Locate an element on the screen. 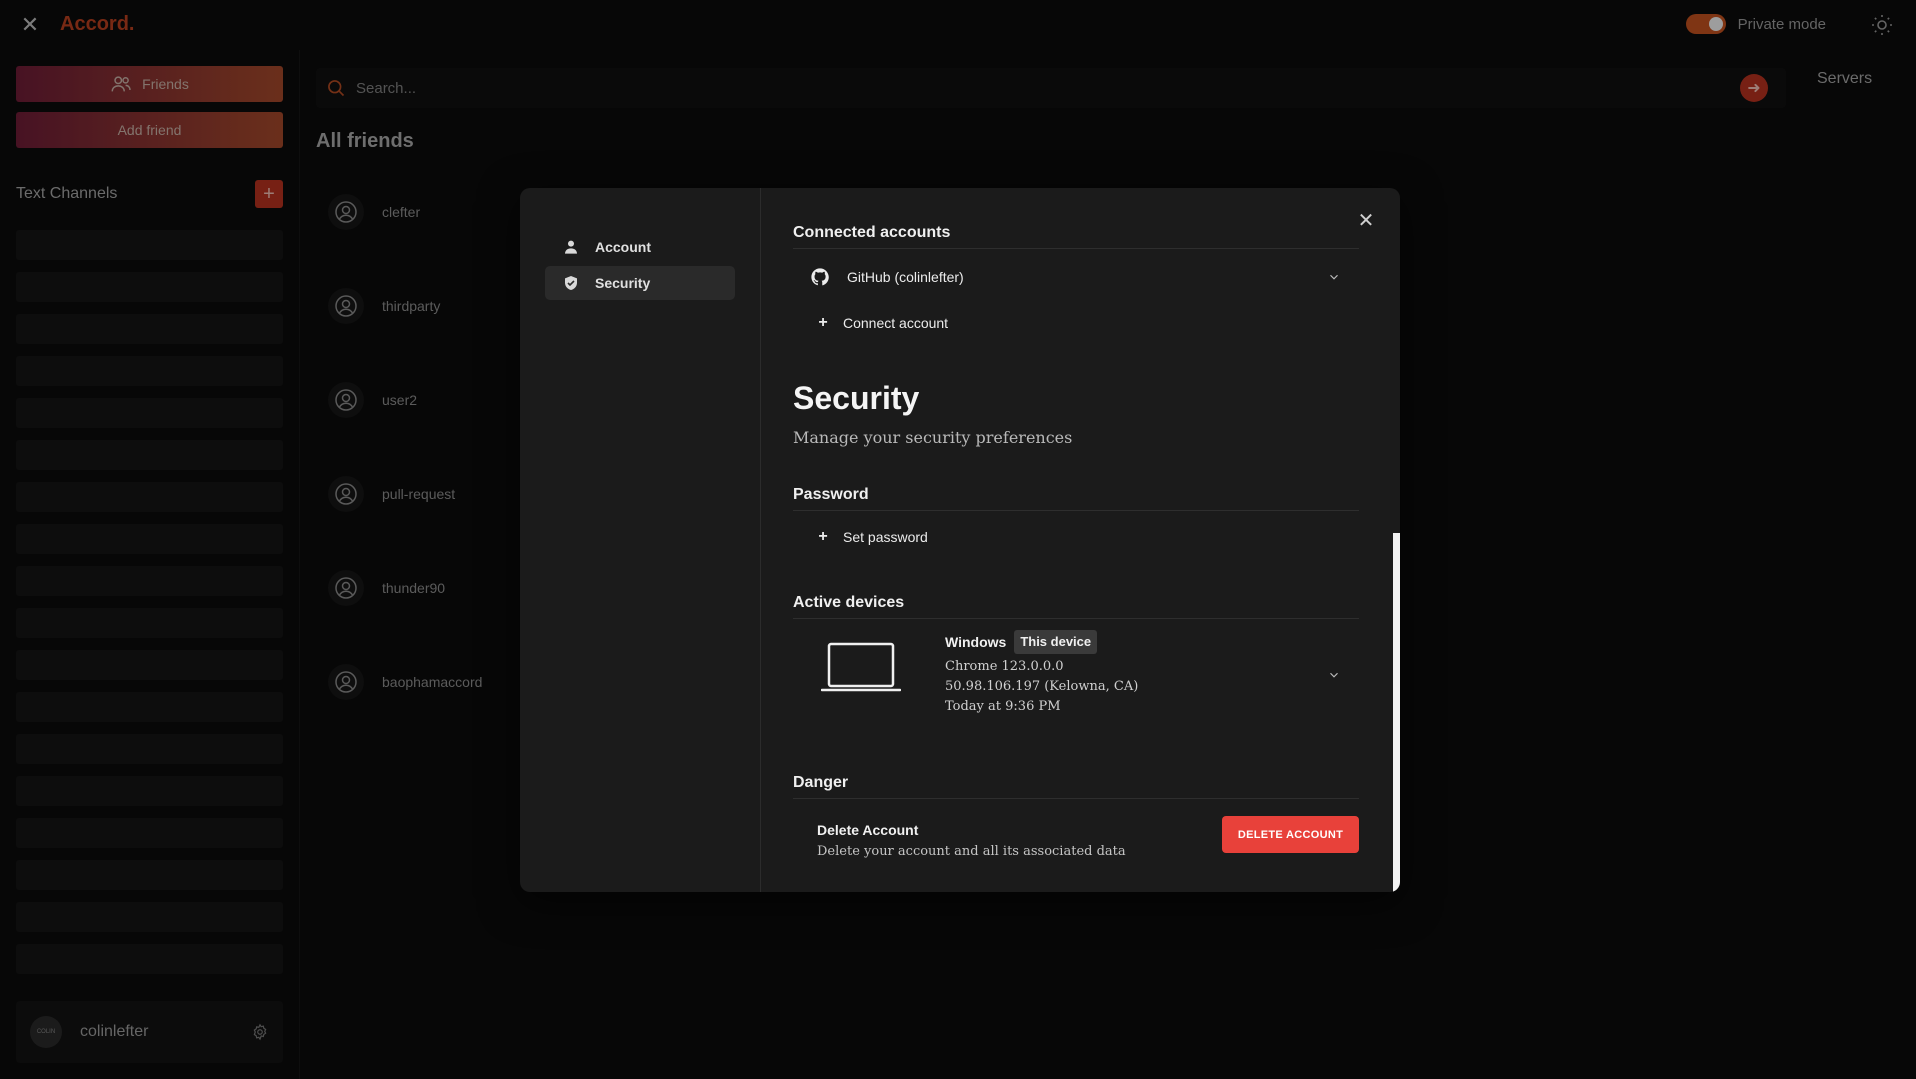  device-time: Today at 9:36 PM is located at coordinates (1003, 706).